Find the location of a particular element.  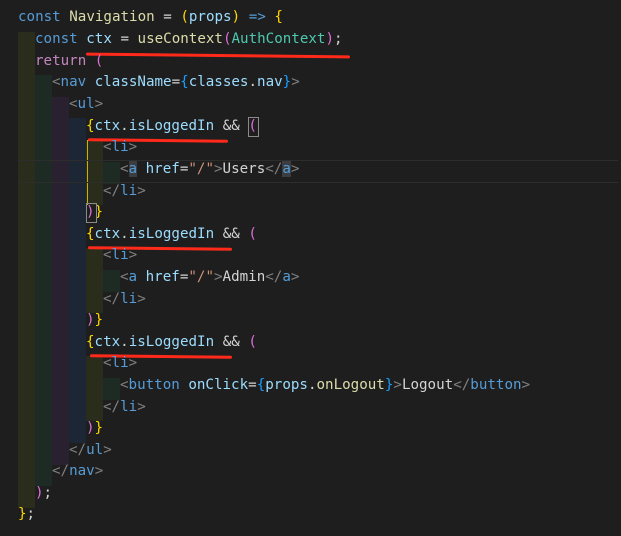

indent-rail-5b is located at coordinates (94, 280).